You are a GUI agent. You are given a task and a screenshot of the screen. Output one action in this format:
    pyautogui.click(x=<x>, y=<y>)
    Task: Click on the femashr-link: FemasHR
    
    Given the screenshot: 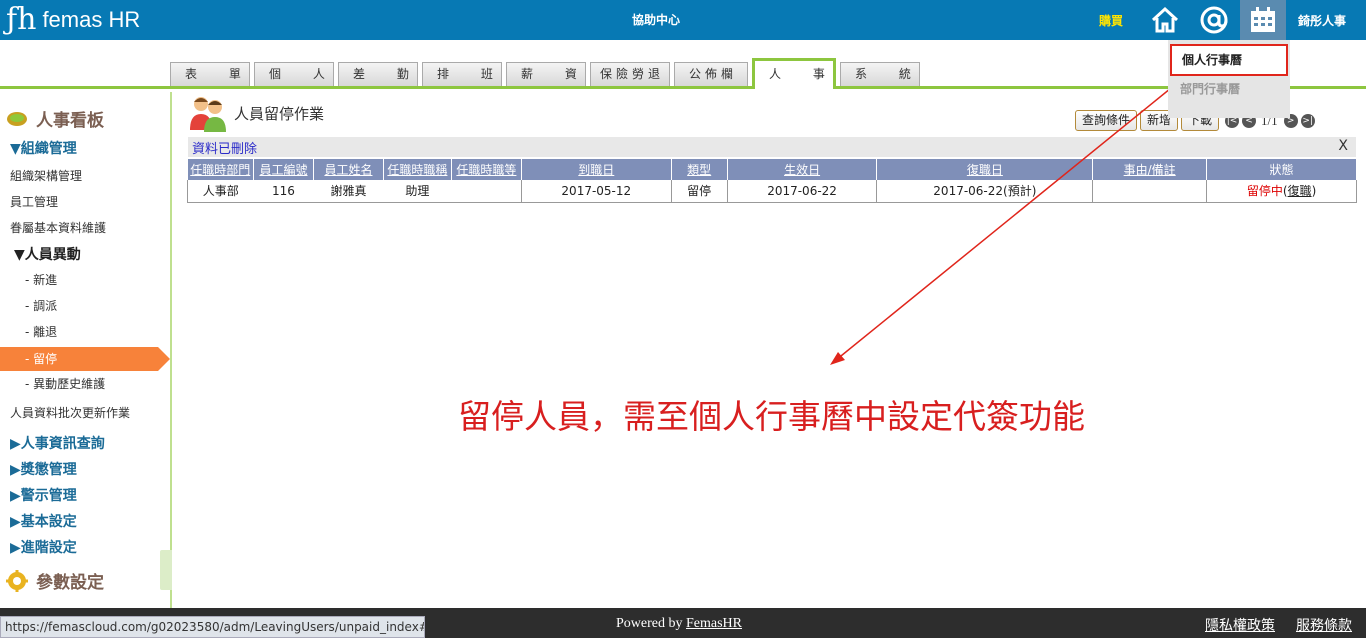 What is the action you would take?
    pyautogui.click(x=714, y=623)
    